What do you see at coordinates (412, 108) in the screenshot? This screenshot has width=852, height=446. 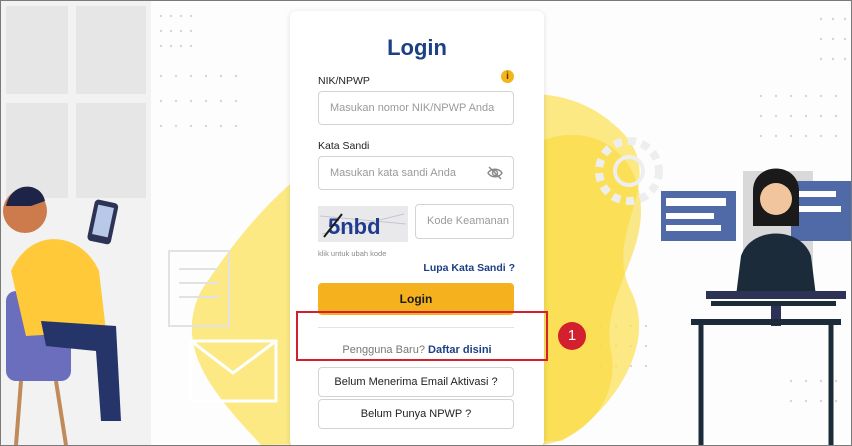 I see `nik-npwp-placeholder: Masukan nomor NIK/NPWP Anda` at bounding box center [412, 108].